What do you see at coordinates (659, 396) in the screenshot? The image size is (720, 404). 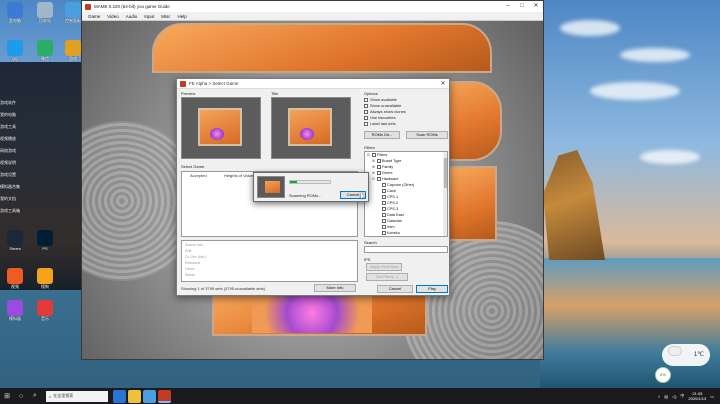 I see `tray-chevron-icon: ˄` at bounding box center [659, 396].